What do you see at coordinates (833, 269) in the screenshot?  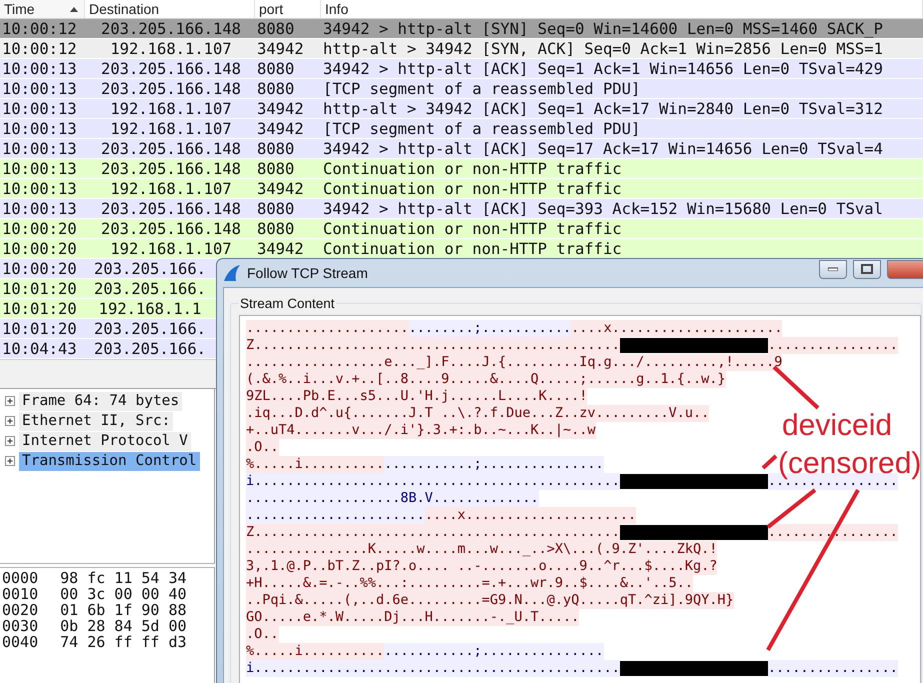 I see `minimize-button` at bounding box center [833, 269].